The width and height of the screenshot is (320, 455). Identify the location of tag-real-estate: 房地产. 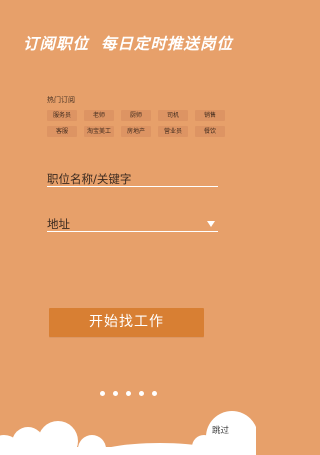
(136, 131).